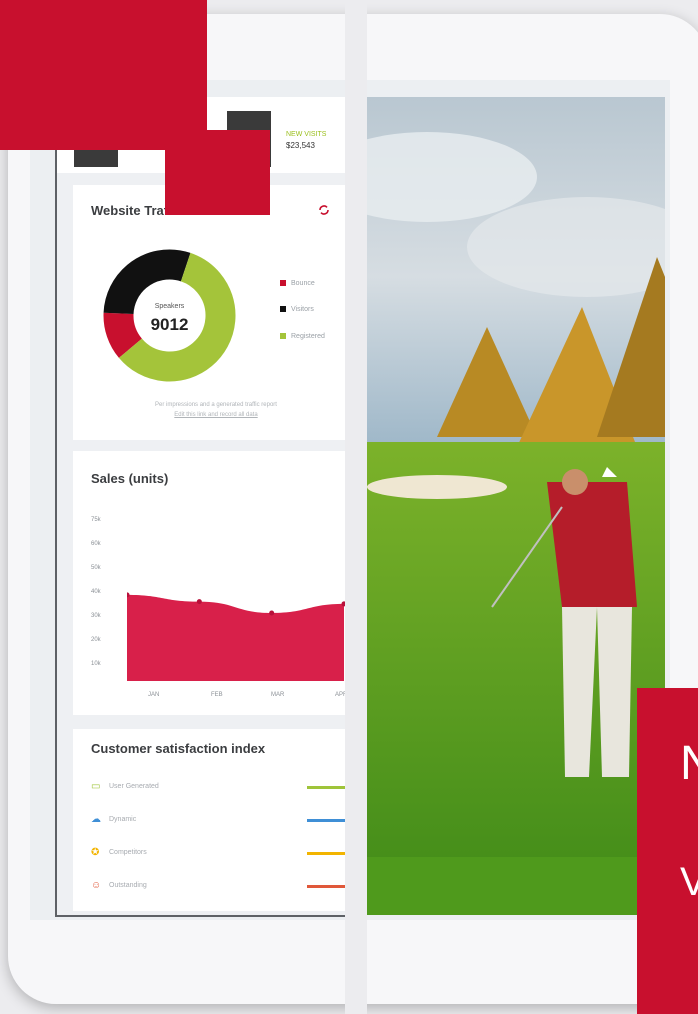  What do you see at coordinates (356, 507) in the screenshot?
I see `divider-strip` at bounding box center [356, 507].